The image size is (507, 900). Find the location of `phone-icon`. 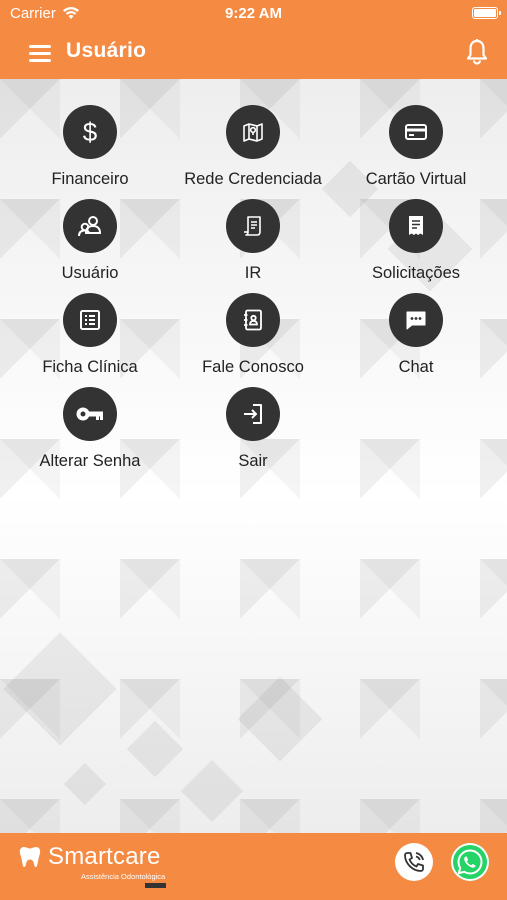

phone-icon is located at coordinates (414, 862).